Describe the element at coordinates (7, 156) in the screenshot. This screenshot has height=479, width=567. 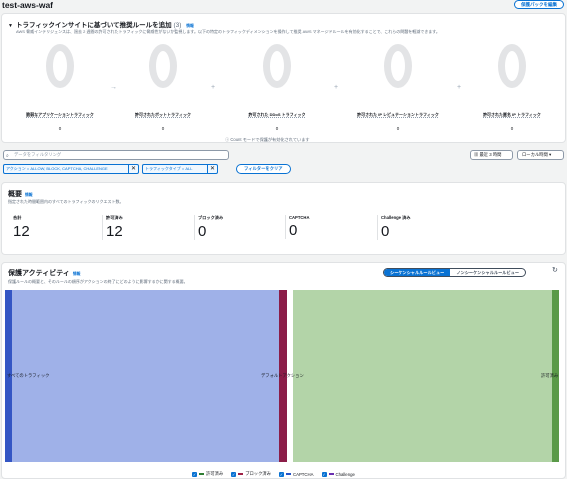
I see `search-icon: ⌕` at that location.